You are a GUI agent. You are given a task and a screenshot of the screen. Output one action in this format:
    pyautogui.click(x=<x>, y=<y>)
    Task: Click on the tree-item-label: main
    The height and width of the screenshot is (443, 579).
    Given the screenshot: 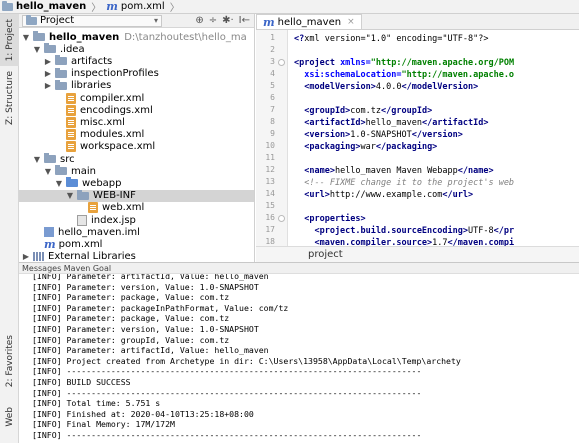 What is the action you would take?
    pyautogui.click(x=83, y=171)
    